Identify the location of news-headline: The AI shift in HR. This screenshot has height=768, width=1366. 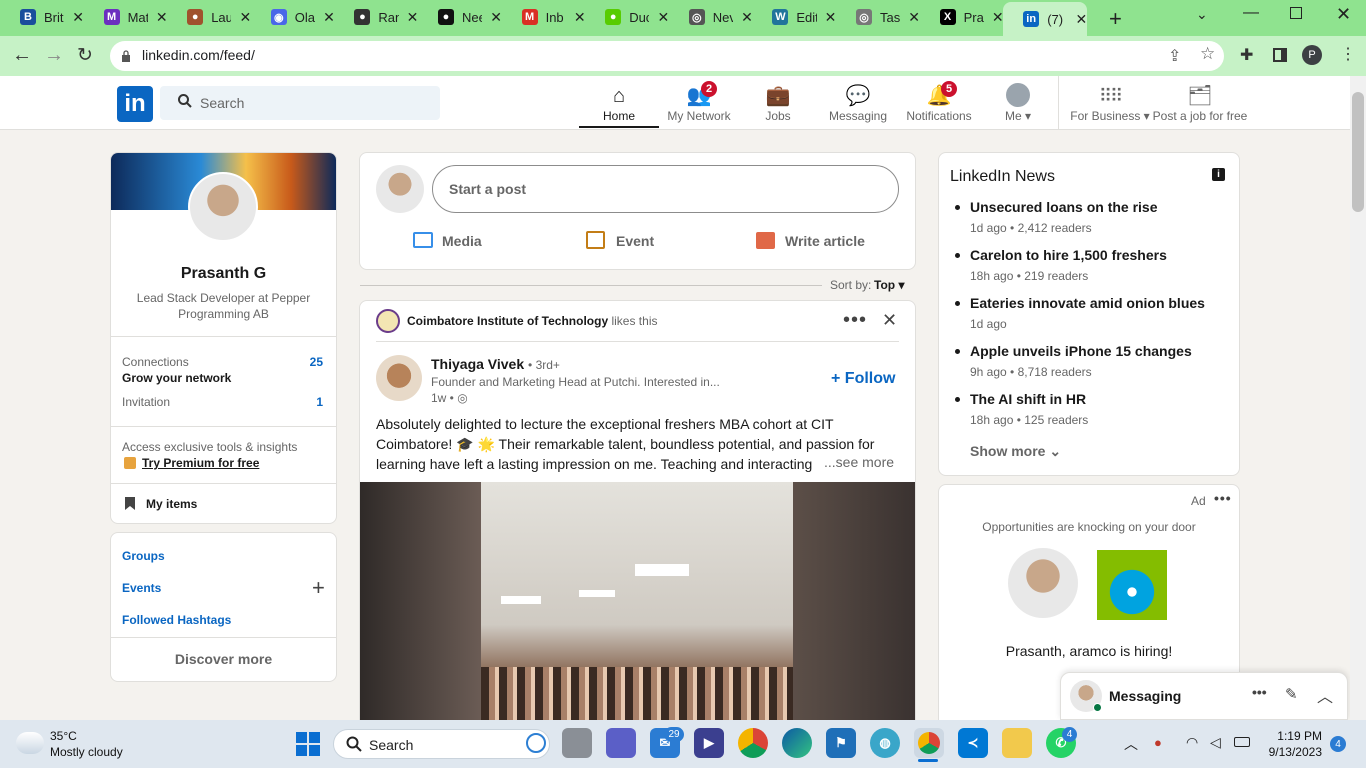
(1028, 399).